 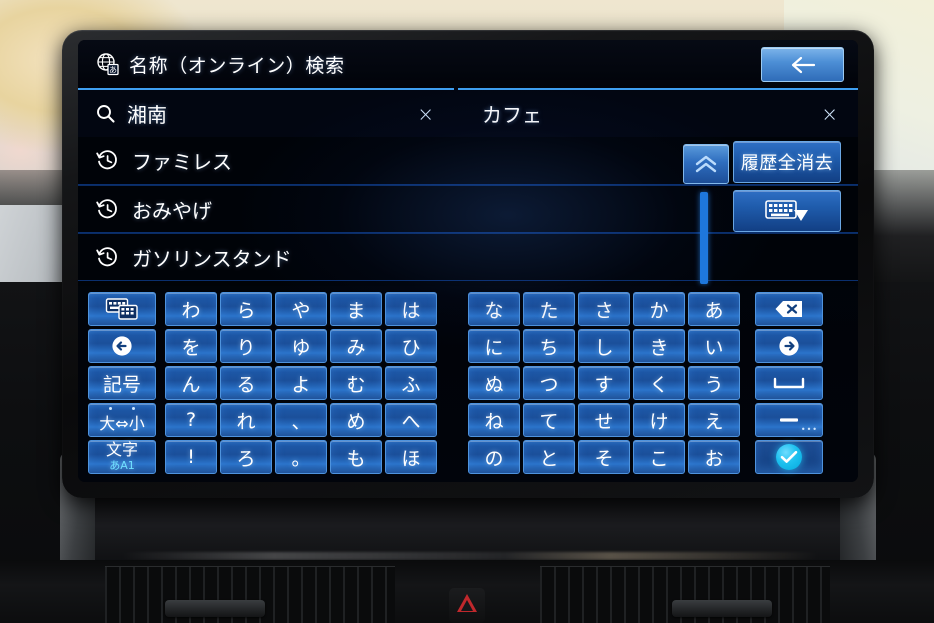 I want to click on list-item: ガソリンスタンド, so click(x=468, y=257).